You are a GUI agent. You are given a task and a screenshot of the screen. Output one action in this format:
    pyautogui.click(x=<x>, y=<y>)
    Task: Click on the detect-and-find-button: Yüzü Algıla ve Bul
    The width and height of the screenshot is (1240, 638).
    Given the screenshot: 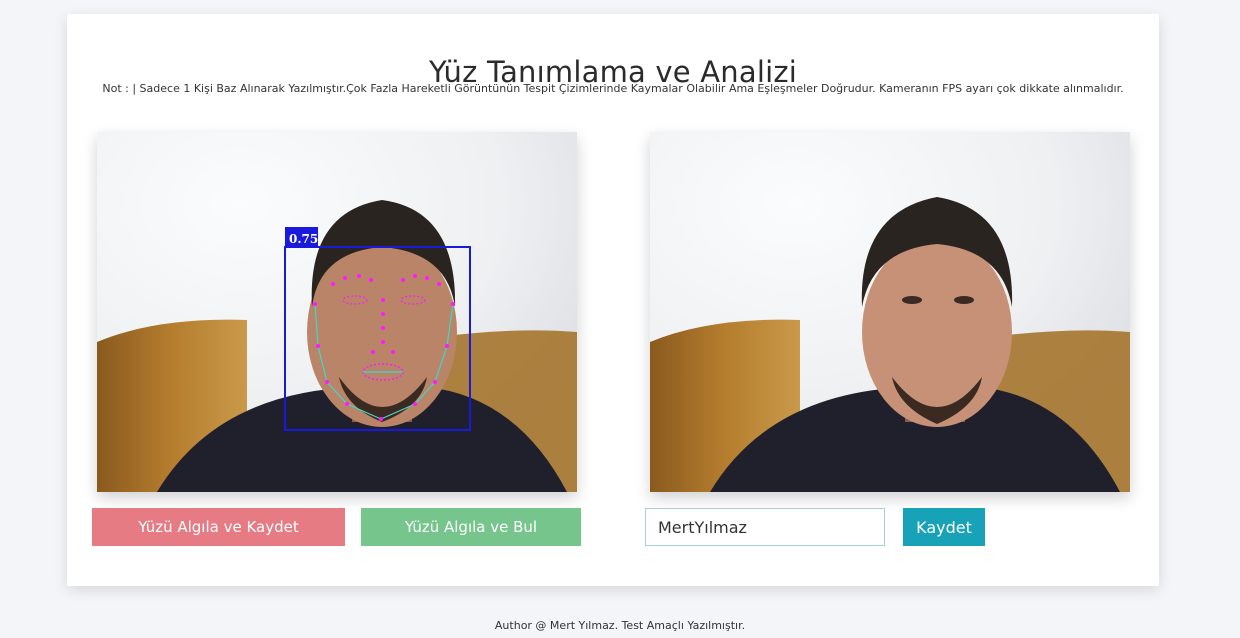 What is the action you would take?
    pyautogui.click(x=471, y=527)
    